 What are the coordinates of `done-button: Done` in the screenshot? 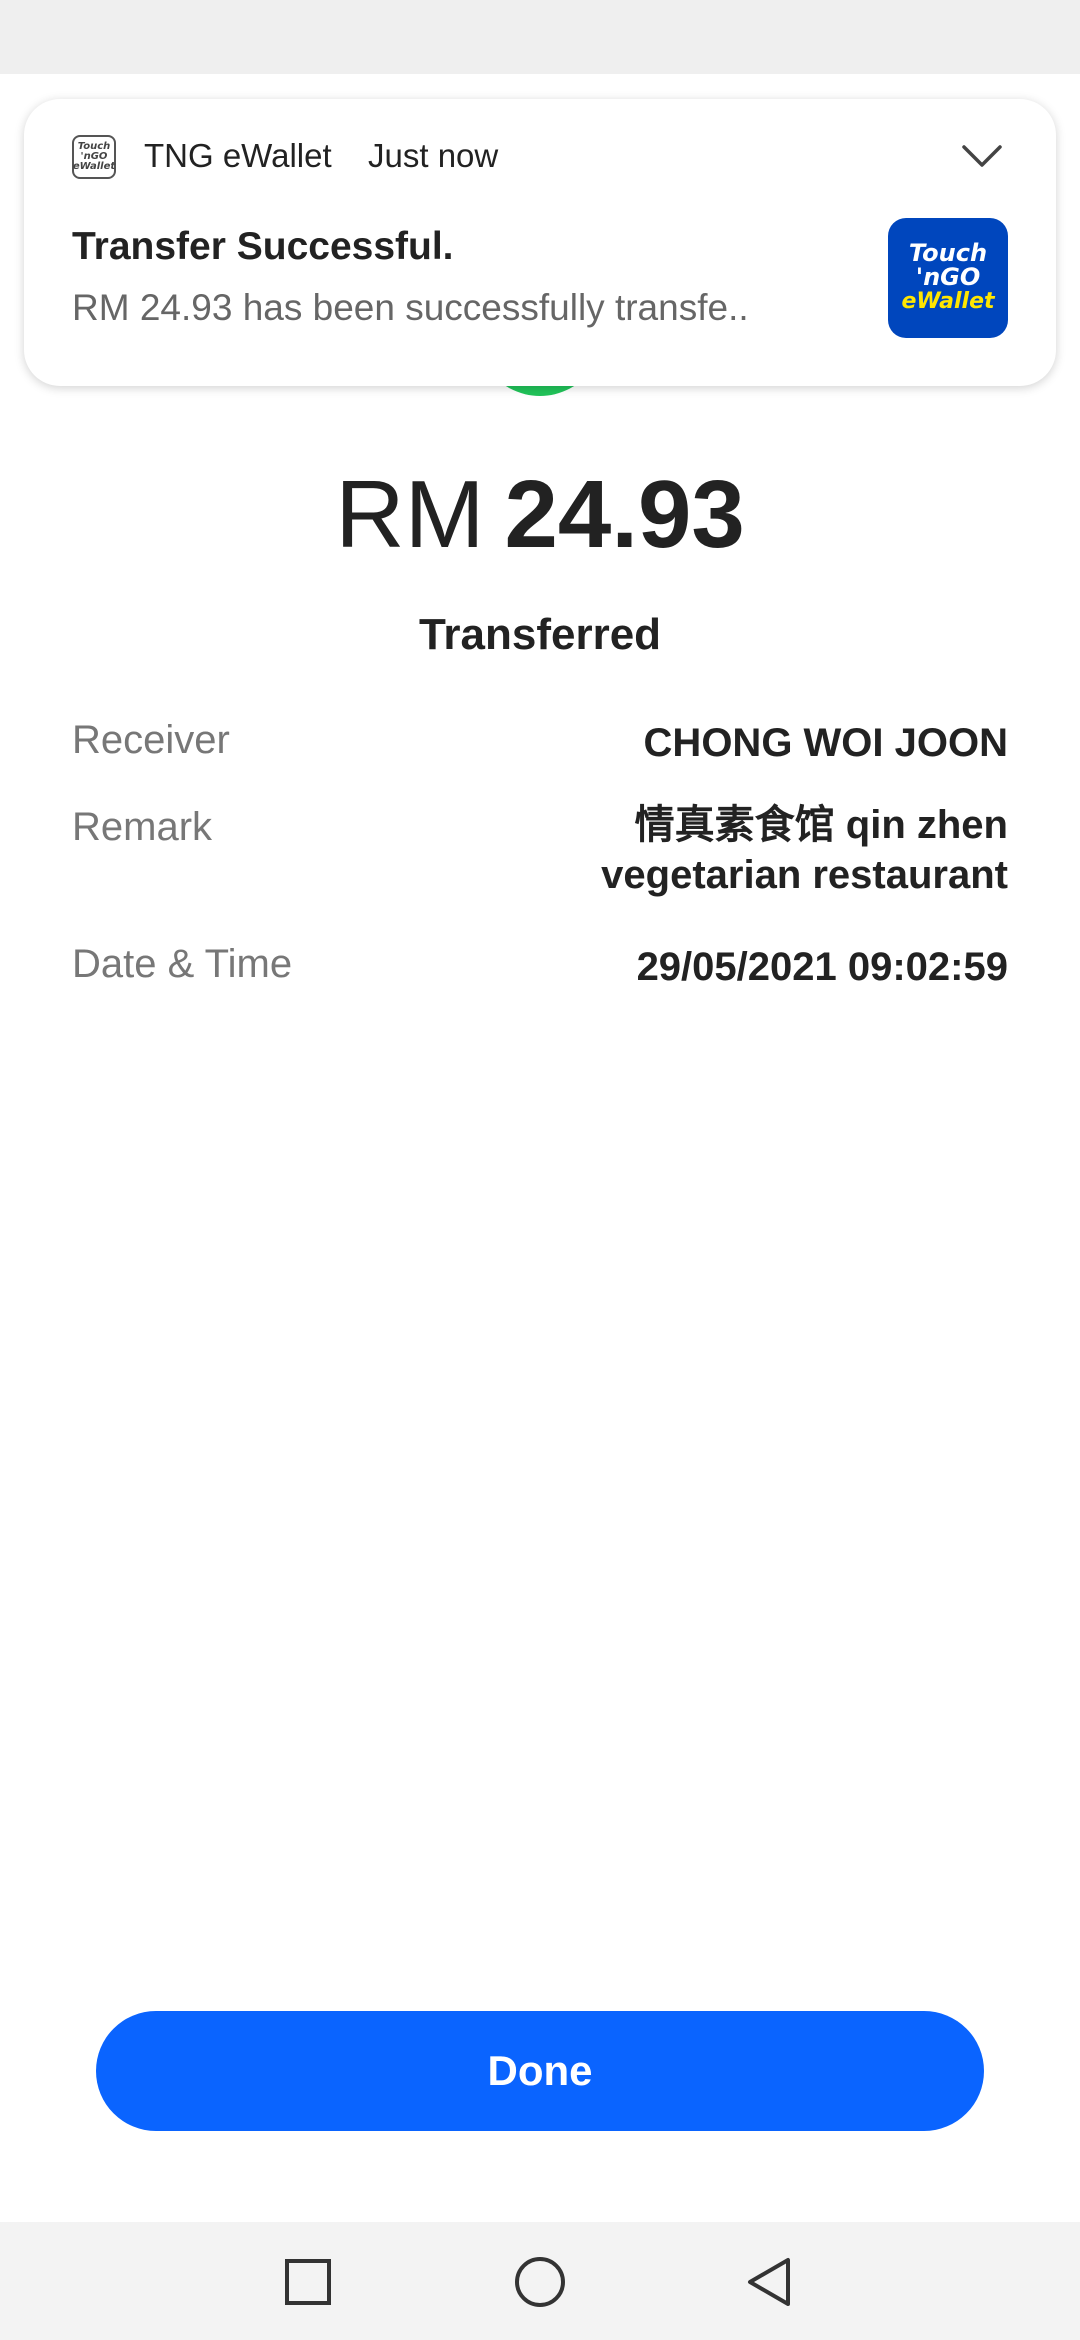 It's located at (540, 2071).